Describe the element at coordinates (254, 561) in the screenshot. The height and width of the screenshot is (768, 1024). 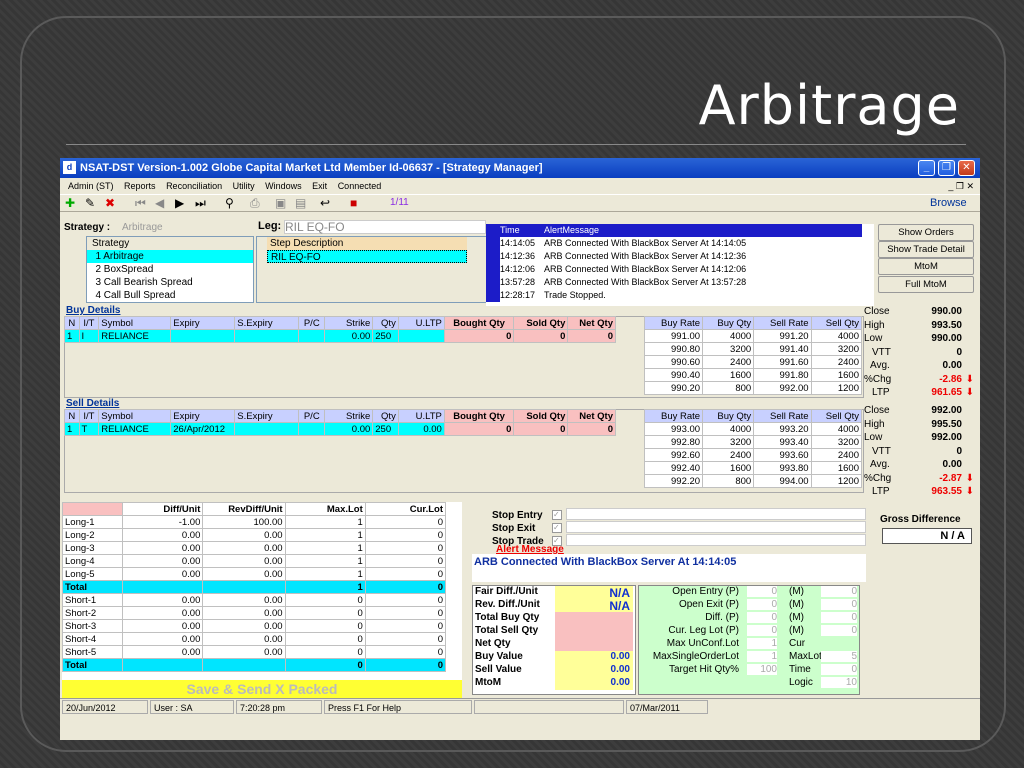
I see `table-row: Long-4 0.00 0.00 1 0` at that location.